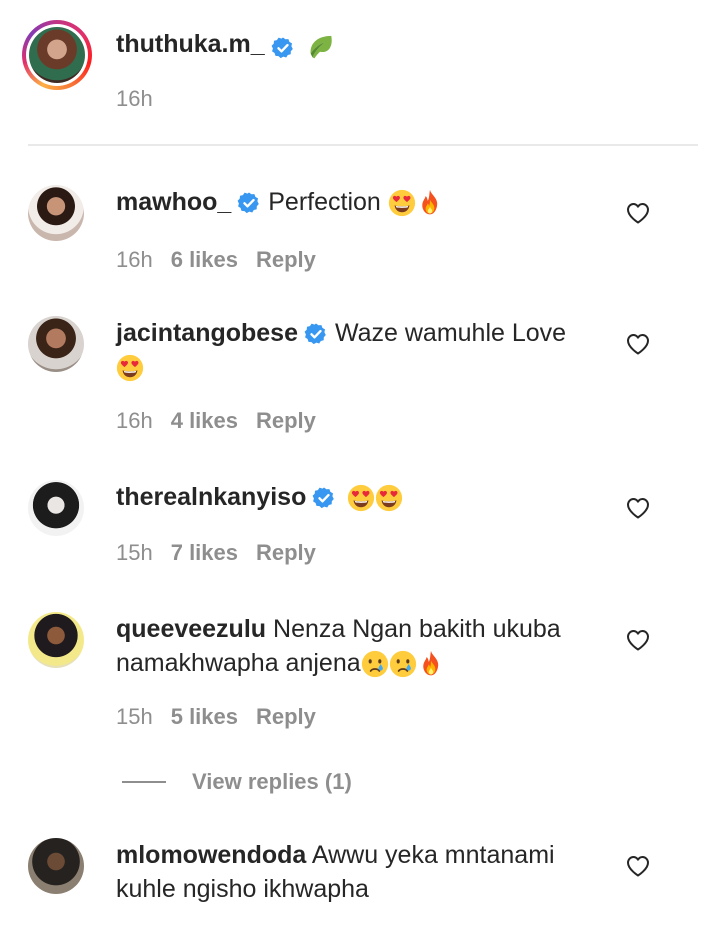 Image resolution: width=720 pixels, height=926 pixels. What do you see at coordinates (450, 333) in the screenshot?
I see `comment-text: Waze wamuhle Love` at bounding box center [450, 333].